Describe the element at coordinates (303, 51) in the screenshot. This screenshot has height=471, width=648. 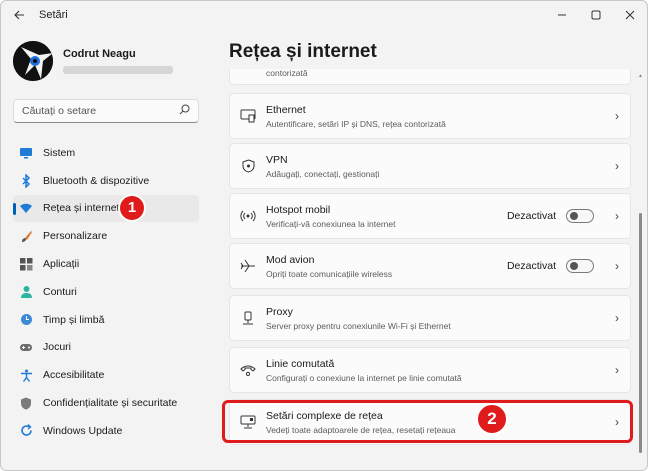
I see `page-title: Rețea și internet` at that location.